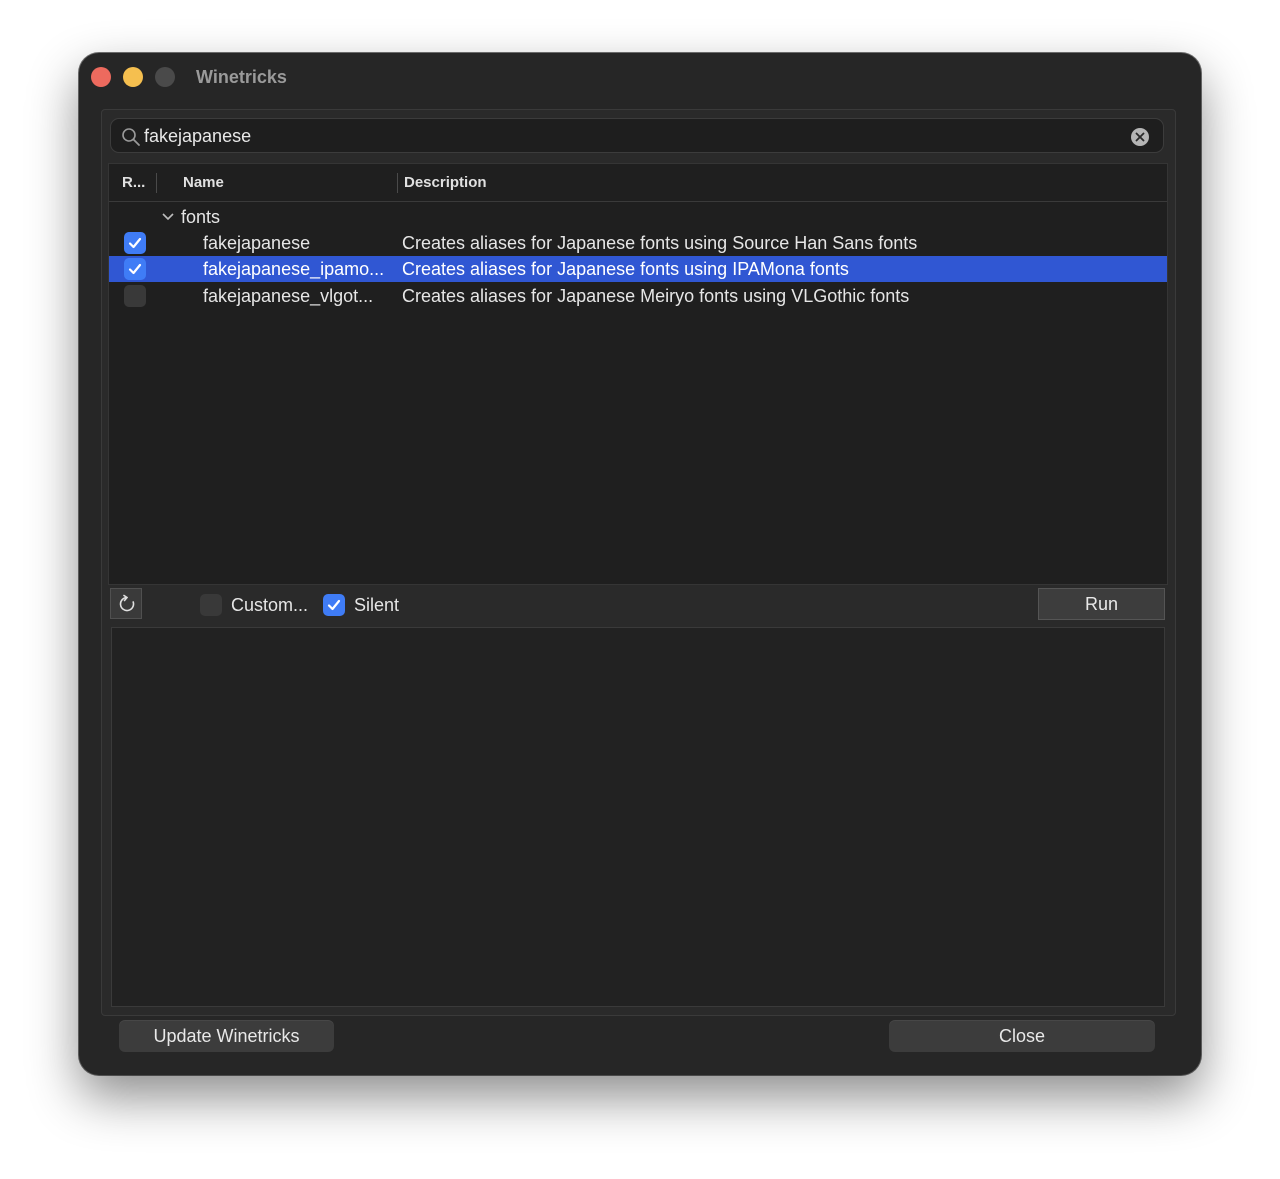  I want to click on refresh-button, so click(126, 603).